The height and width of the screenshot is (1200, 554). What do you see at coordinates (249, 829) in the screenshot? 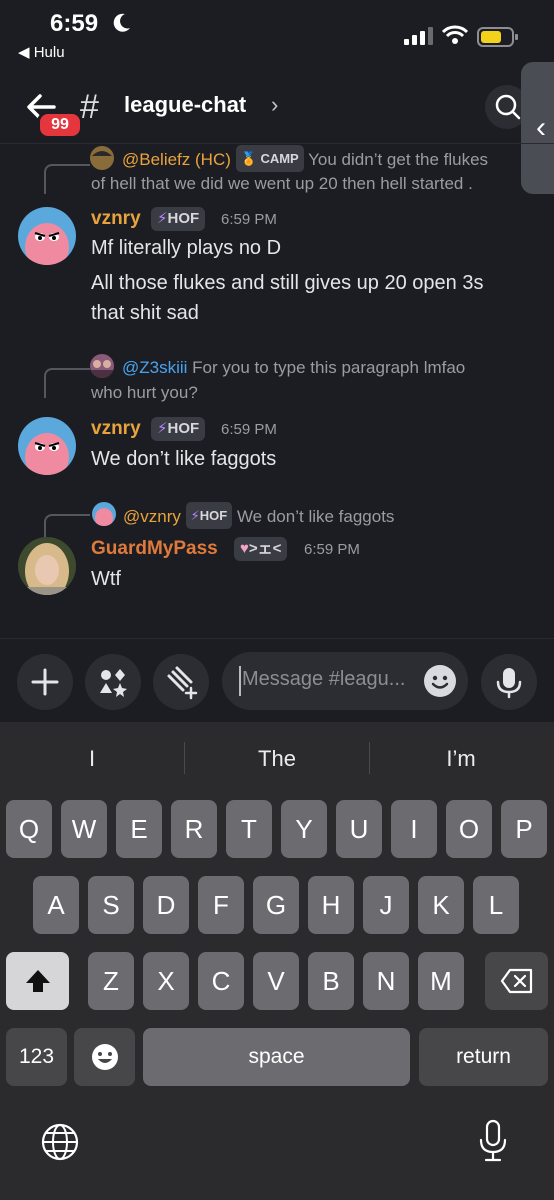
I see `key-t: T` at bounding box center [249, 829].